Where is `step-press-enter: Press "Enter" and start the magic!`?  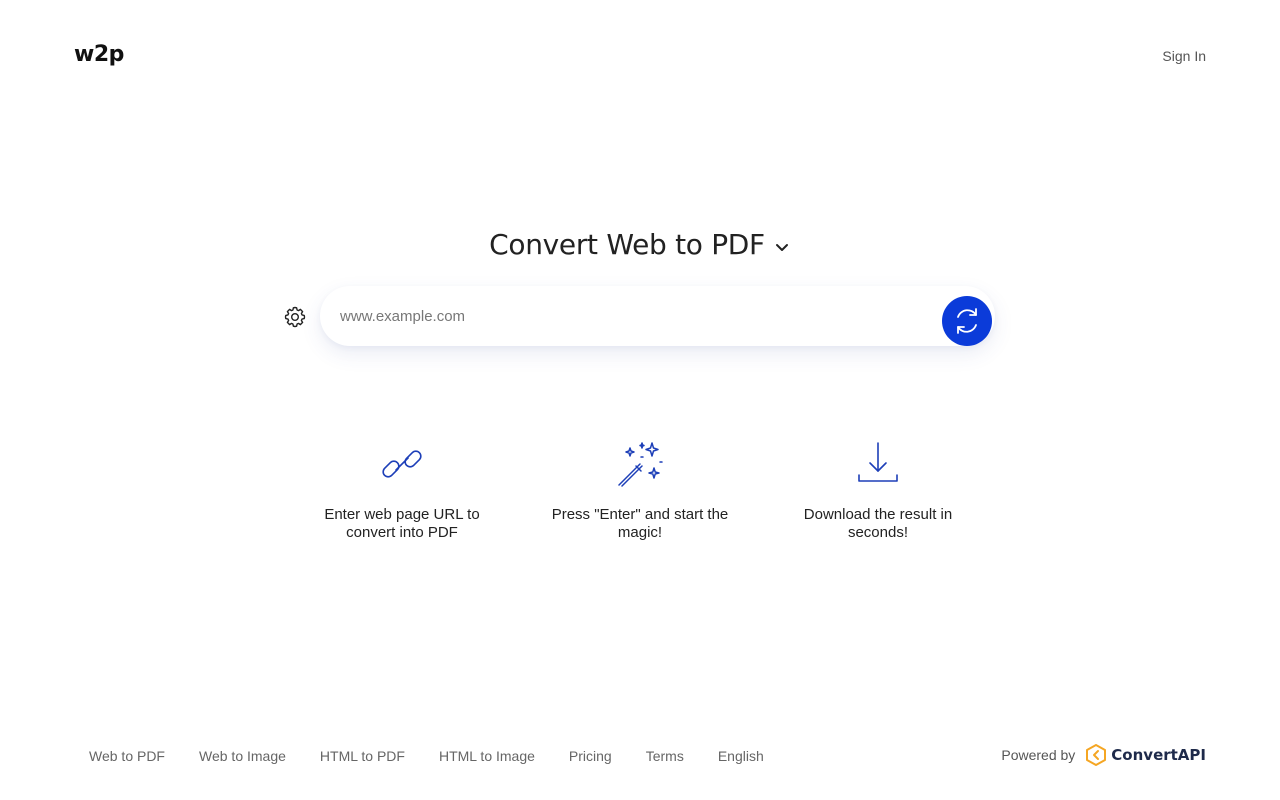
step-press-enter: Press "Enter" and start the magic! is located at coordinates (640, 491).